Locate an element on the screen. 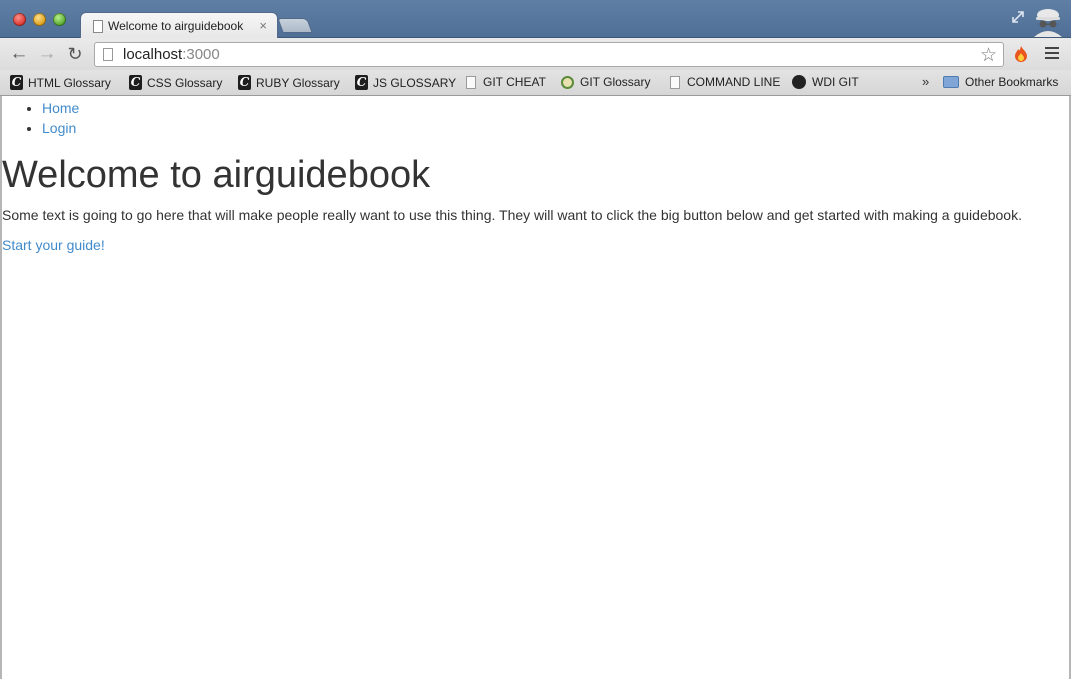  site-nav: Home Login is located at coordinates (60, 118).